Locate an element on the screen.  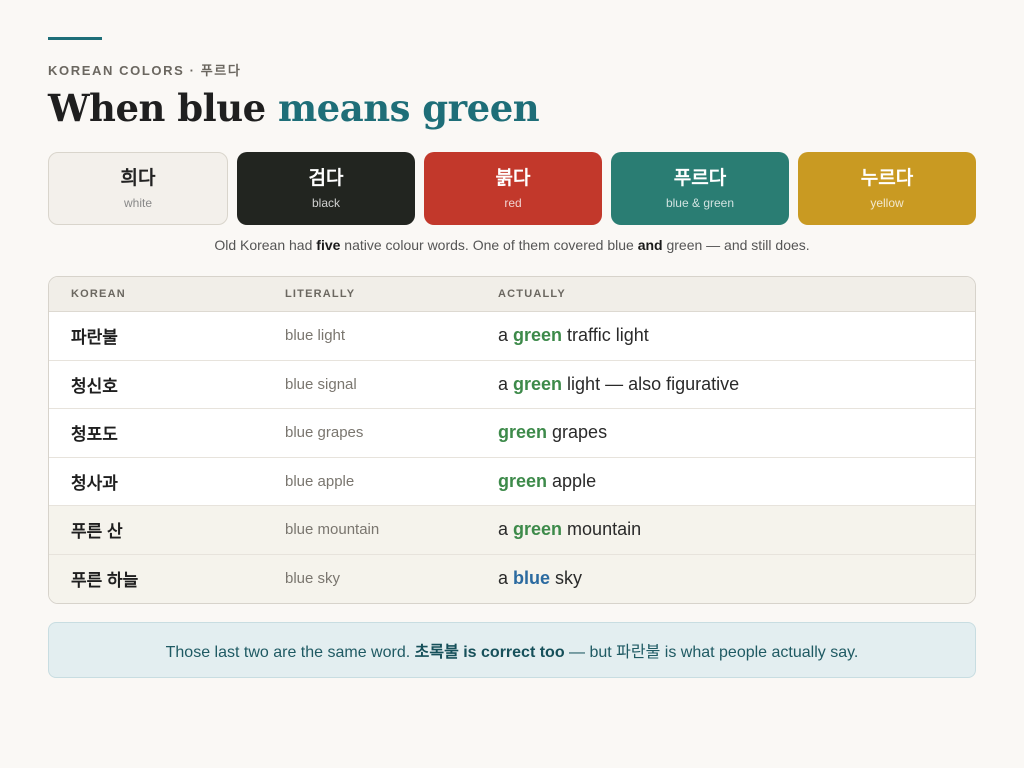
caption-emphasis: and is located at coordinates (650, 245).